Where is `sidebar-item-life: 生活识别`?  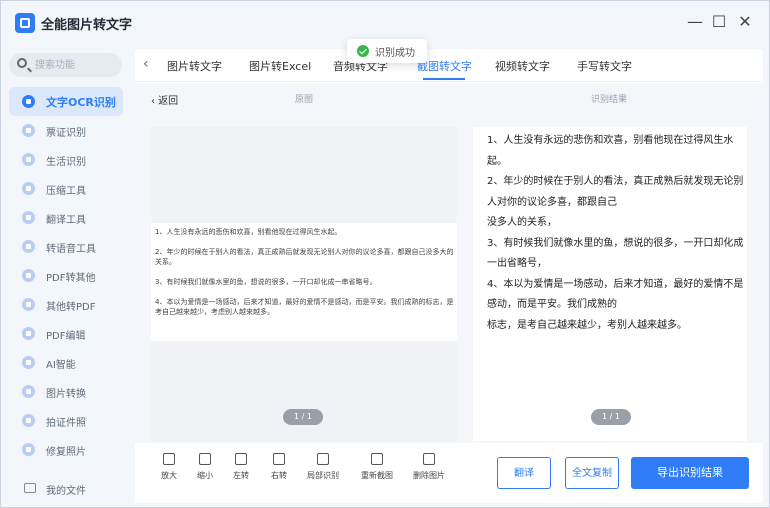 sidebar-item-life: 生活识别 is located at coordinates (66, 159).